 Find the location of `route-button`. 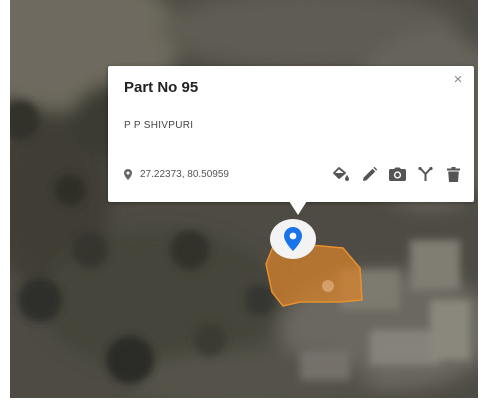

route-button is located at coordinates (425, 174).